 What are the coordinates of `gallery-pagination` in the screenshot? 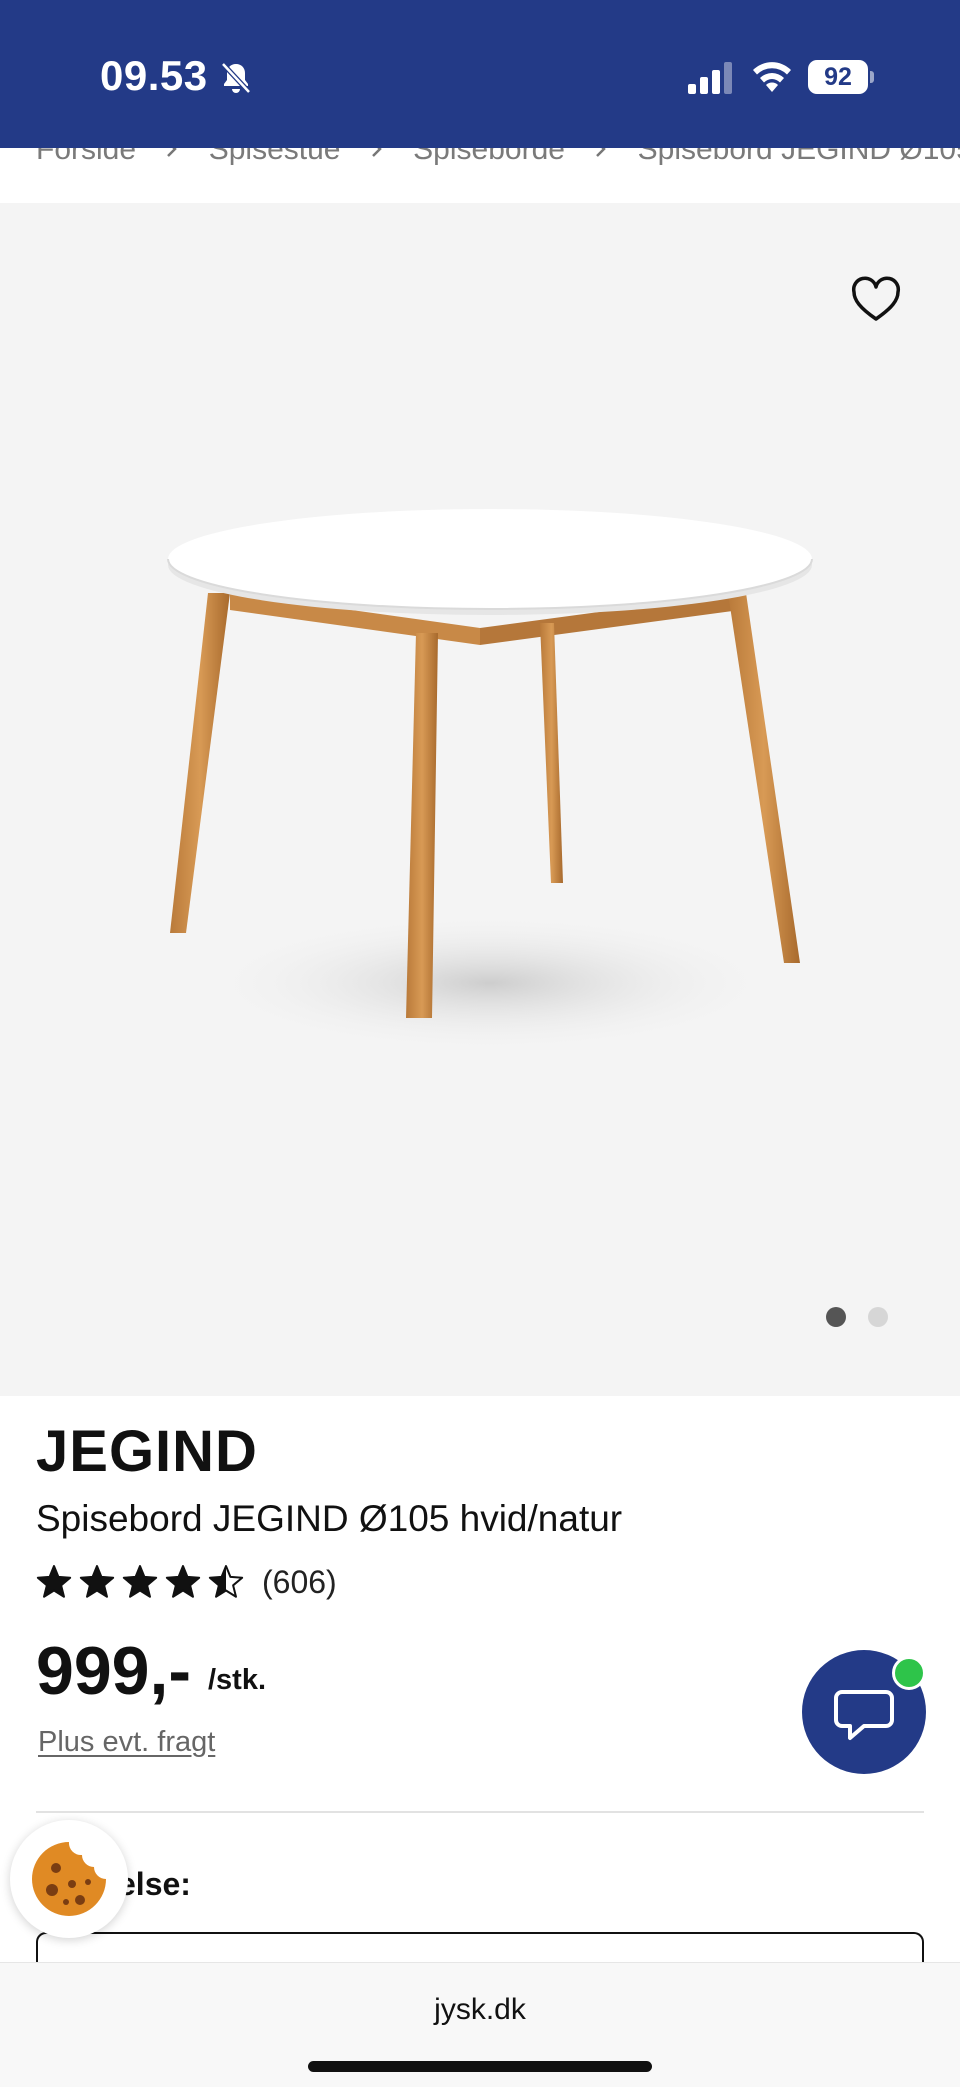 It's located at (876, 1318).